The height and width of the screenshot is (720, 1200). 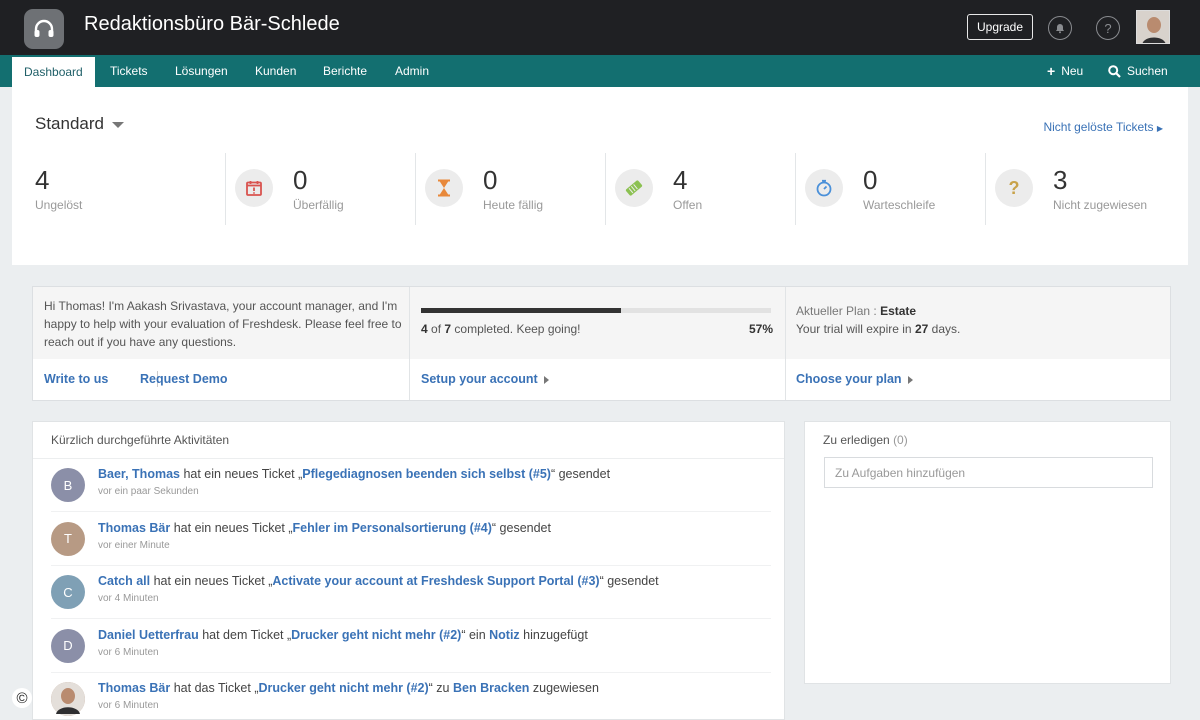 What do you see at coordinates (485, 379) in the screenshot?
I see `setup-account-link: Setup your account` at bounding box center [485, 379].